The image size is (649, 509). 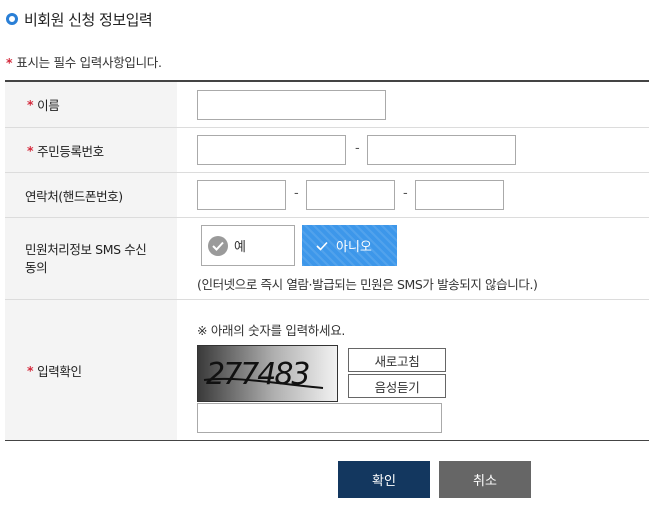 I want to click on cell-resident-no: -, so click(x=413, y=150).